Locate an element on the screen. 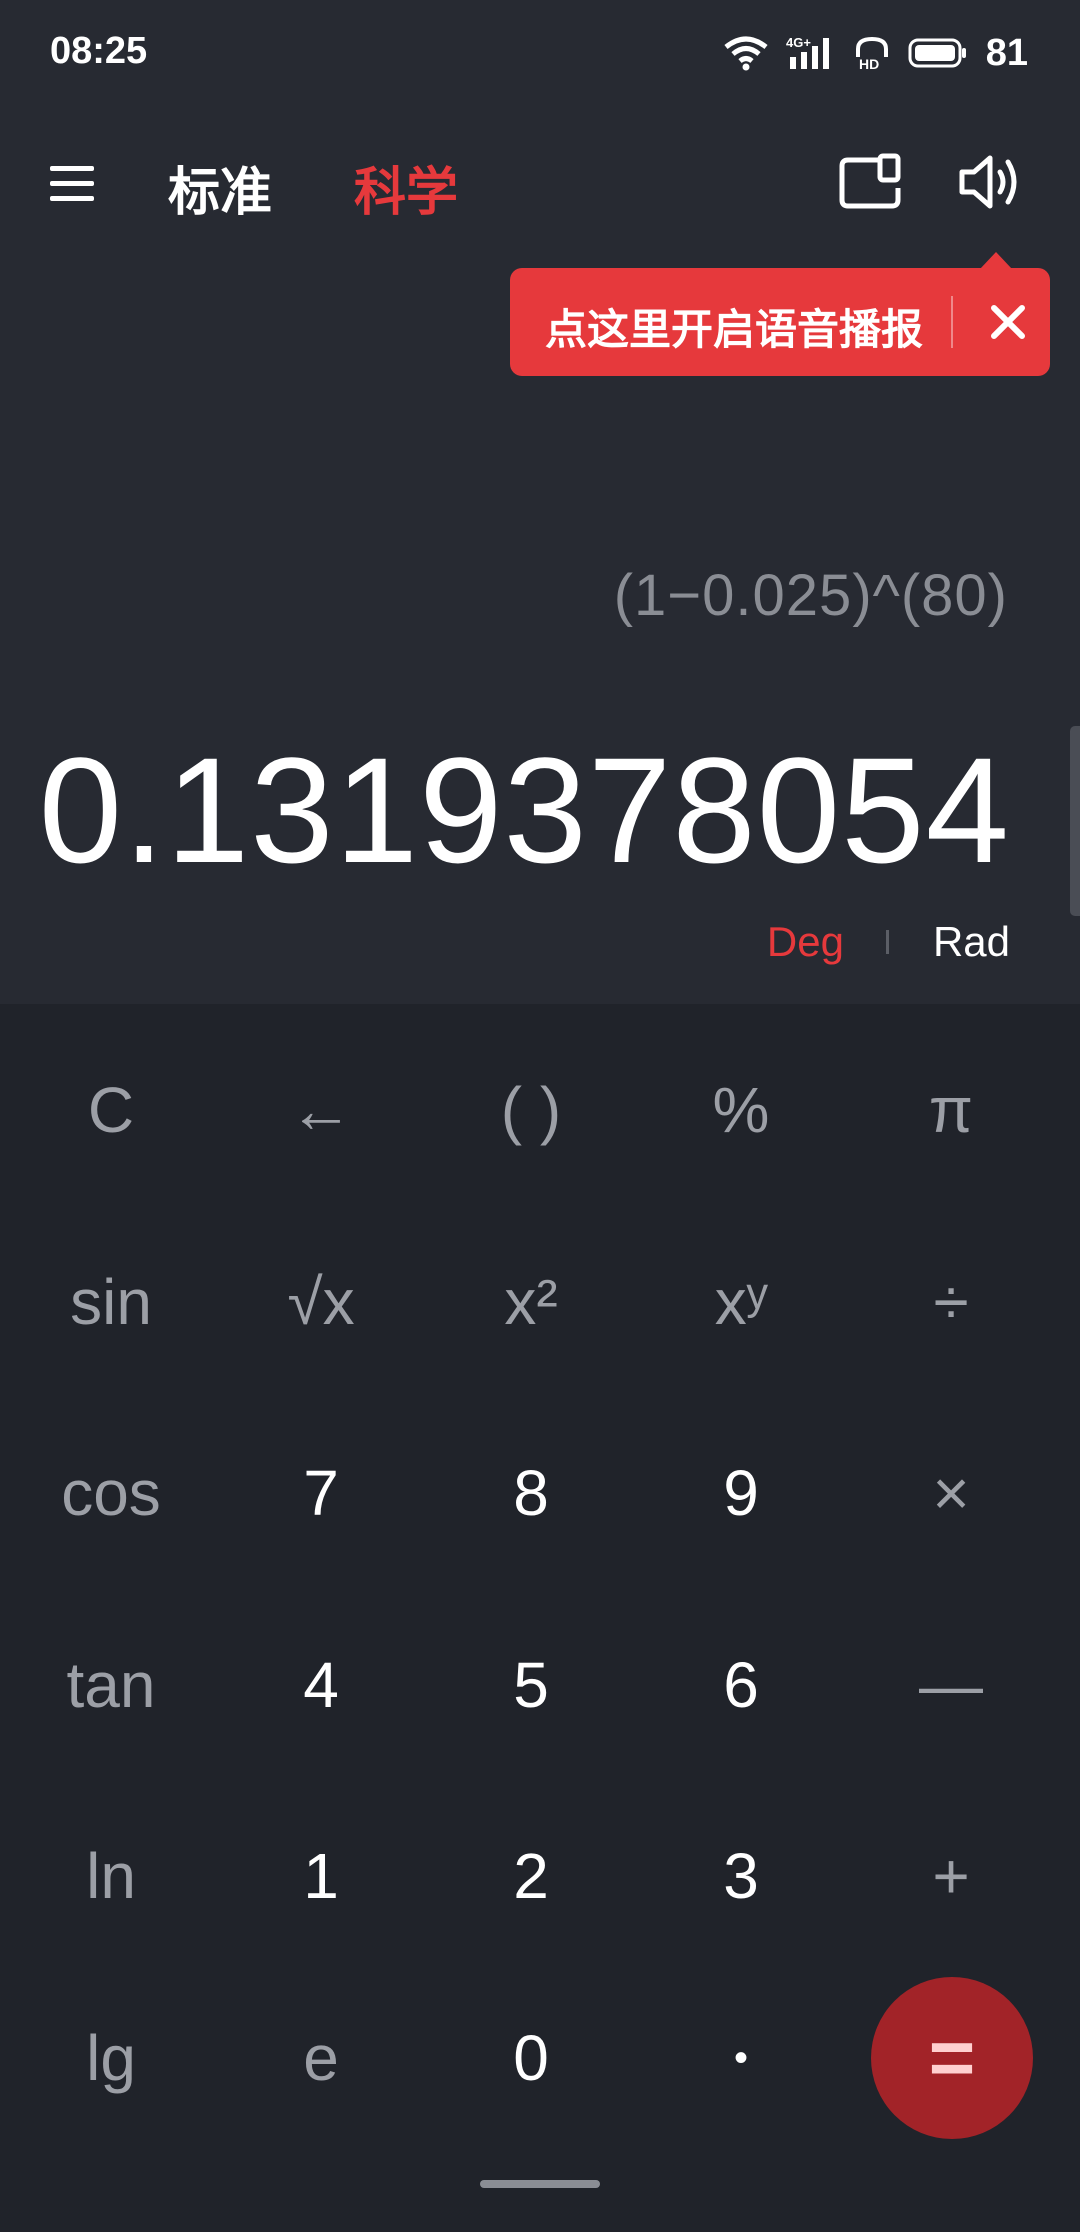 This screenshot has width=1080, height=2232. status-bar: 08:25 4G+ HD 81 is located at coordinates (540, 55).